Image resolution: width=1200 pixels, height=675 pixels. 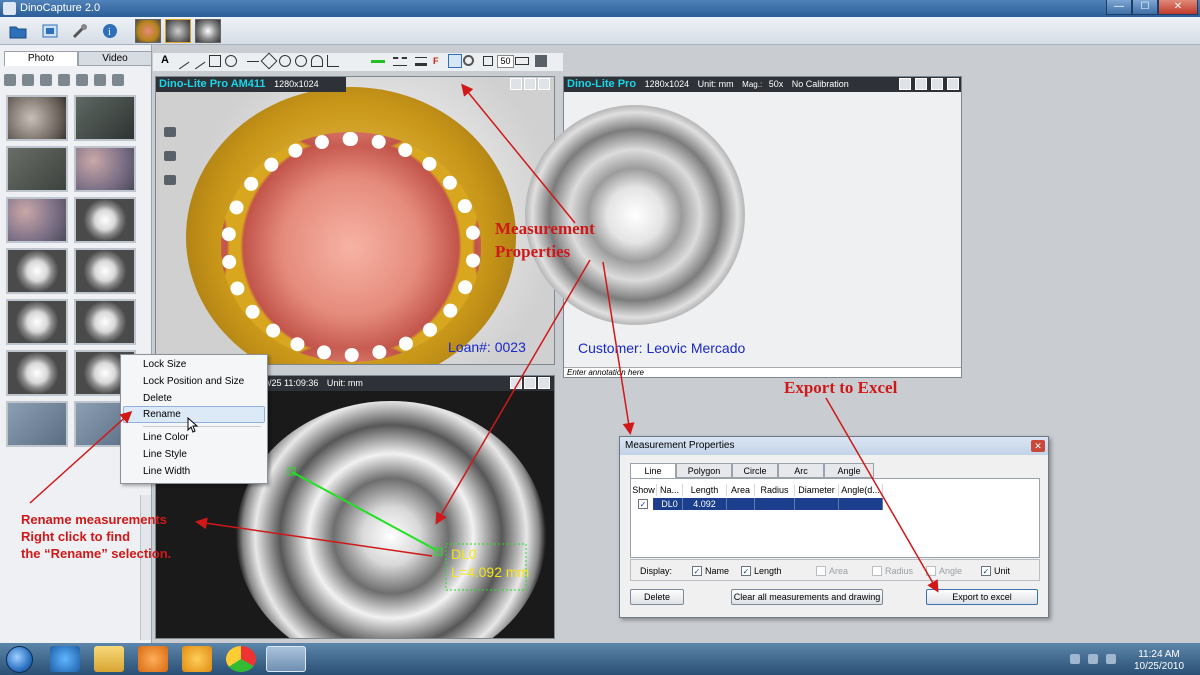 What do you see at coordinates (94, 519) in the screenshot?
I see `callout-rename: Rename measurements` at bounding box center [94, 519].